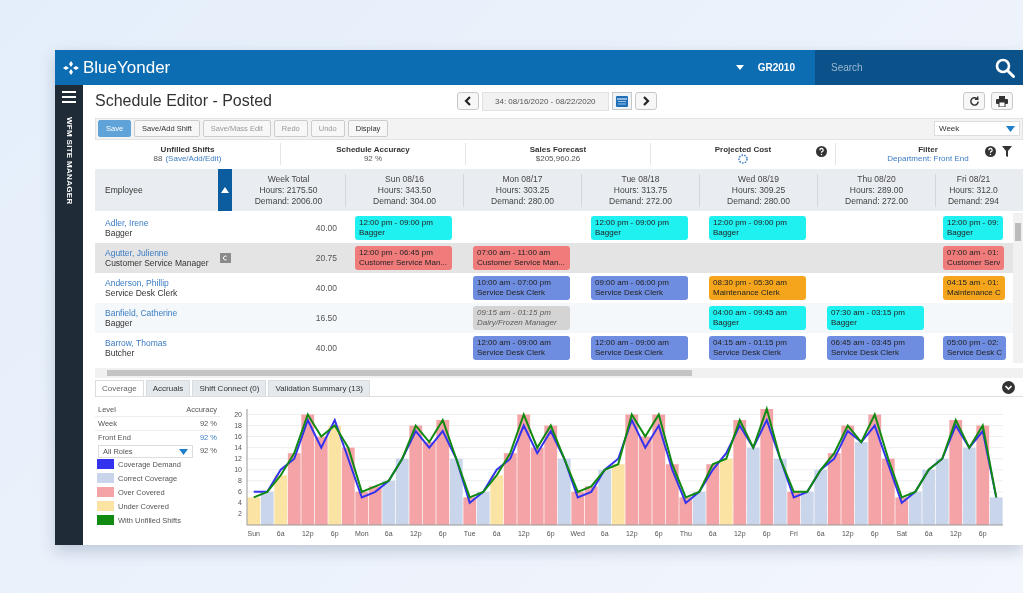  I want to click on page-title: Schedule Editor - Posted, so click(183, 101).